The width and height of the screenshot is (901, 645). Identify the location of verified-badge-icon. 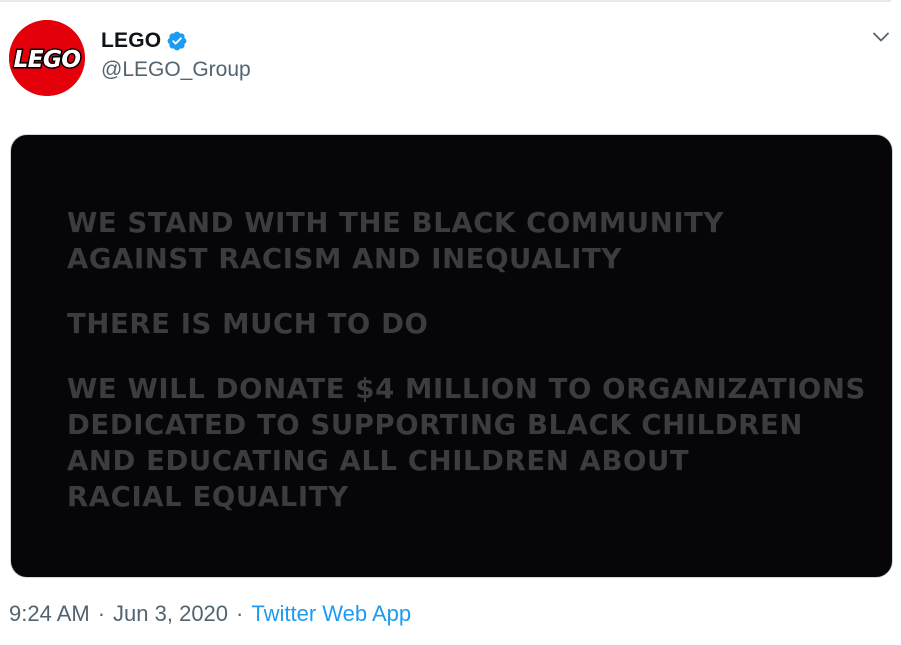
(177, 41).